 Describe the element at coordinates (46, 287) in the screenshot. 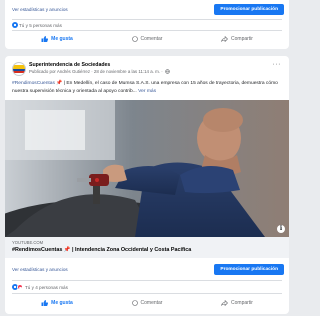

I see `reactions-count-text: Tú y 4 personas más` at that location.